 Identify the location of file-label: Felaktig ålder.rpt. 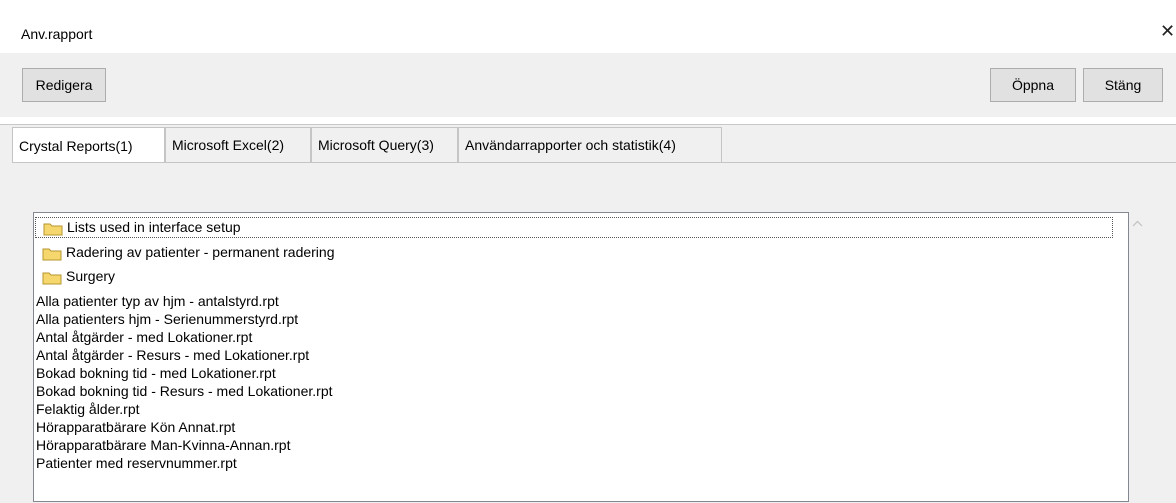
(88, 409).